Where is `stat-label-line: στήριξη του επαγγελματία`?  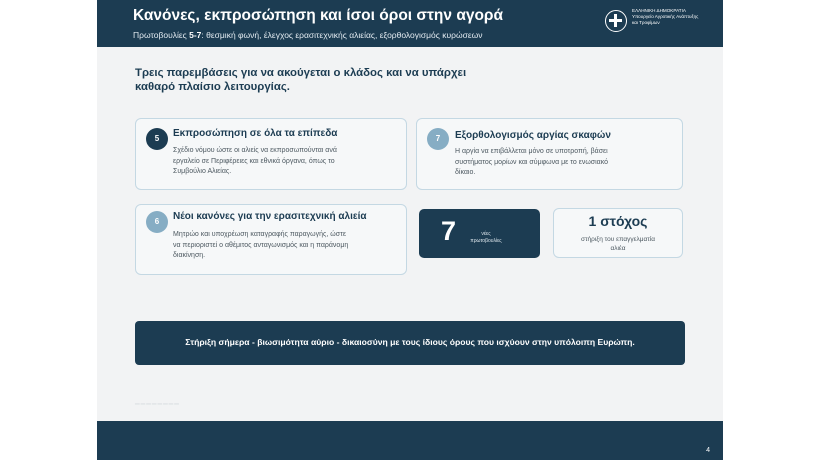 stat-label-line: στήριξη του επαγγελματία is located at coordinates (618, 239).